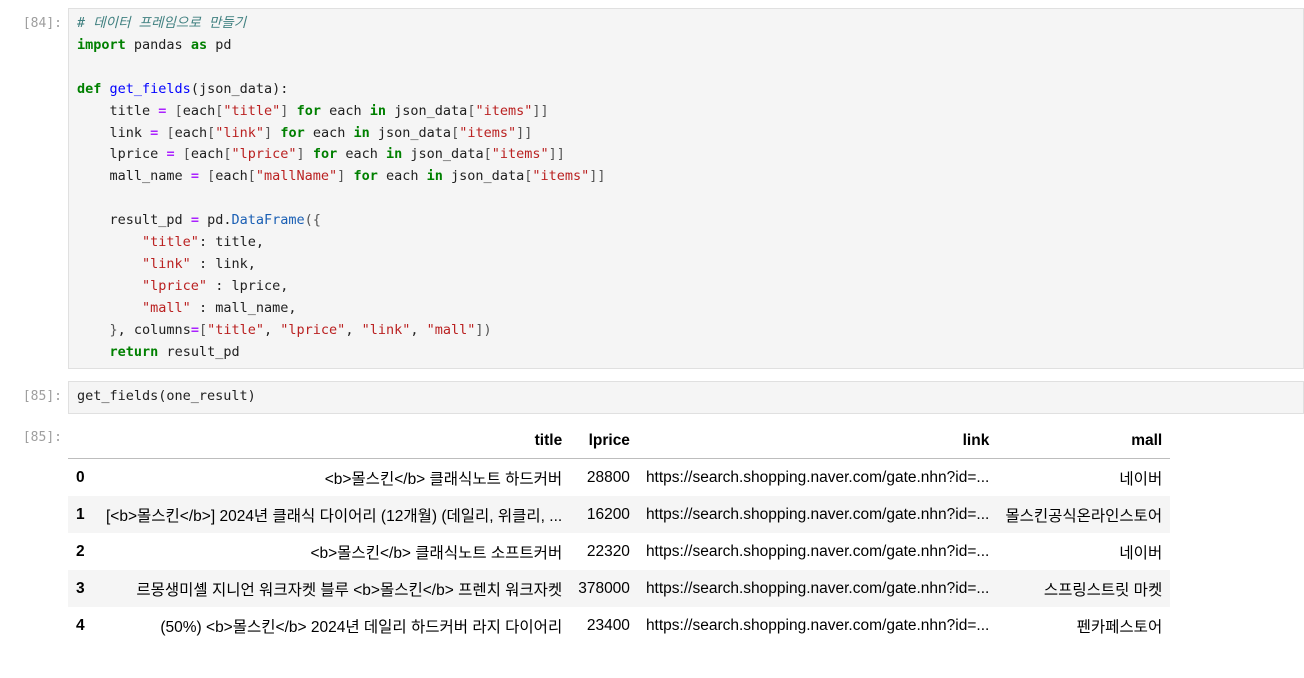 This screenshot has width=1304, height=678. I want to click on cell-mall: 몰스킨공식온라인스토어, so click(1084, 516).